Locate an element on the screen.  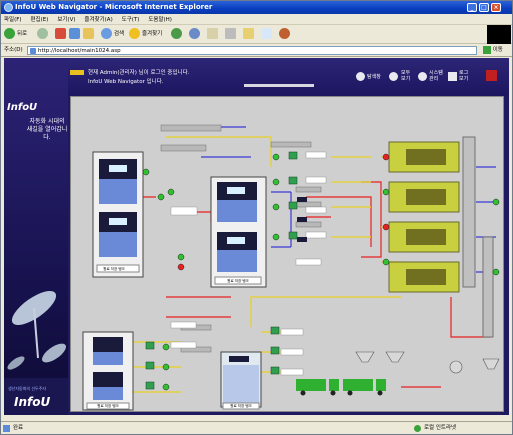
address-url: http://localhost/main1024.asp is located at coordinates (79, 51).